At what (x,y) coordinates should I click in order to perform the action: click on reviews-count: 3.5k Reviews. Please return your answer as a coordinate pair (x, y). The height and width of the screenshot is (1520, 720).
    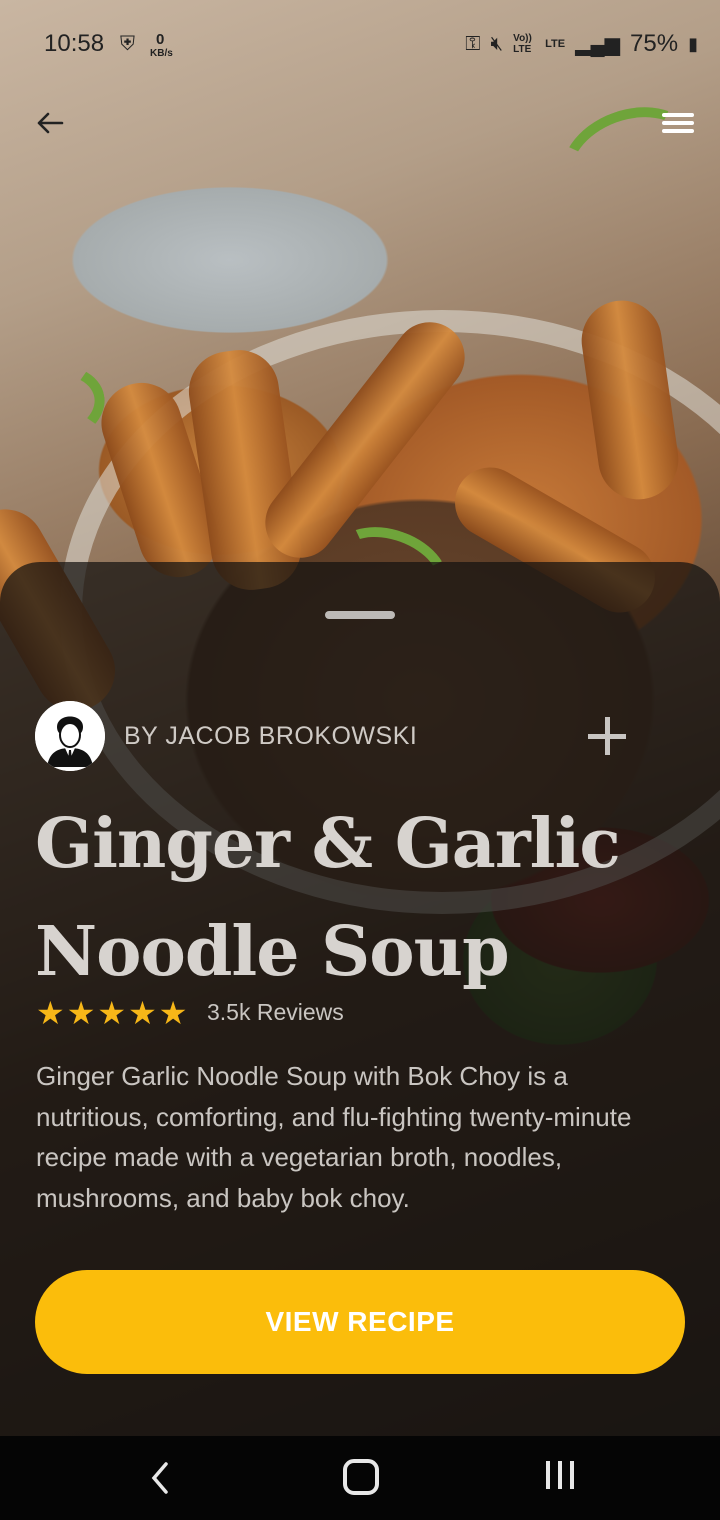
    Looking at the image, I should click on (275, 1012).